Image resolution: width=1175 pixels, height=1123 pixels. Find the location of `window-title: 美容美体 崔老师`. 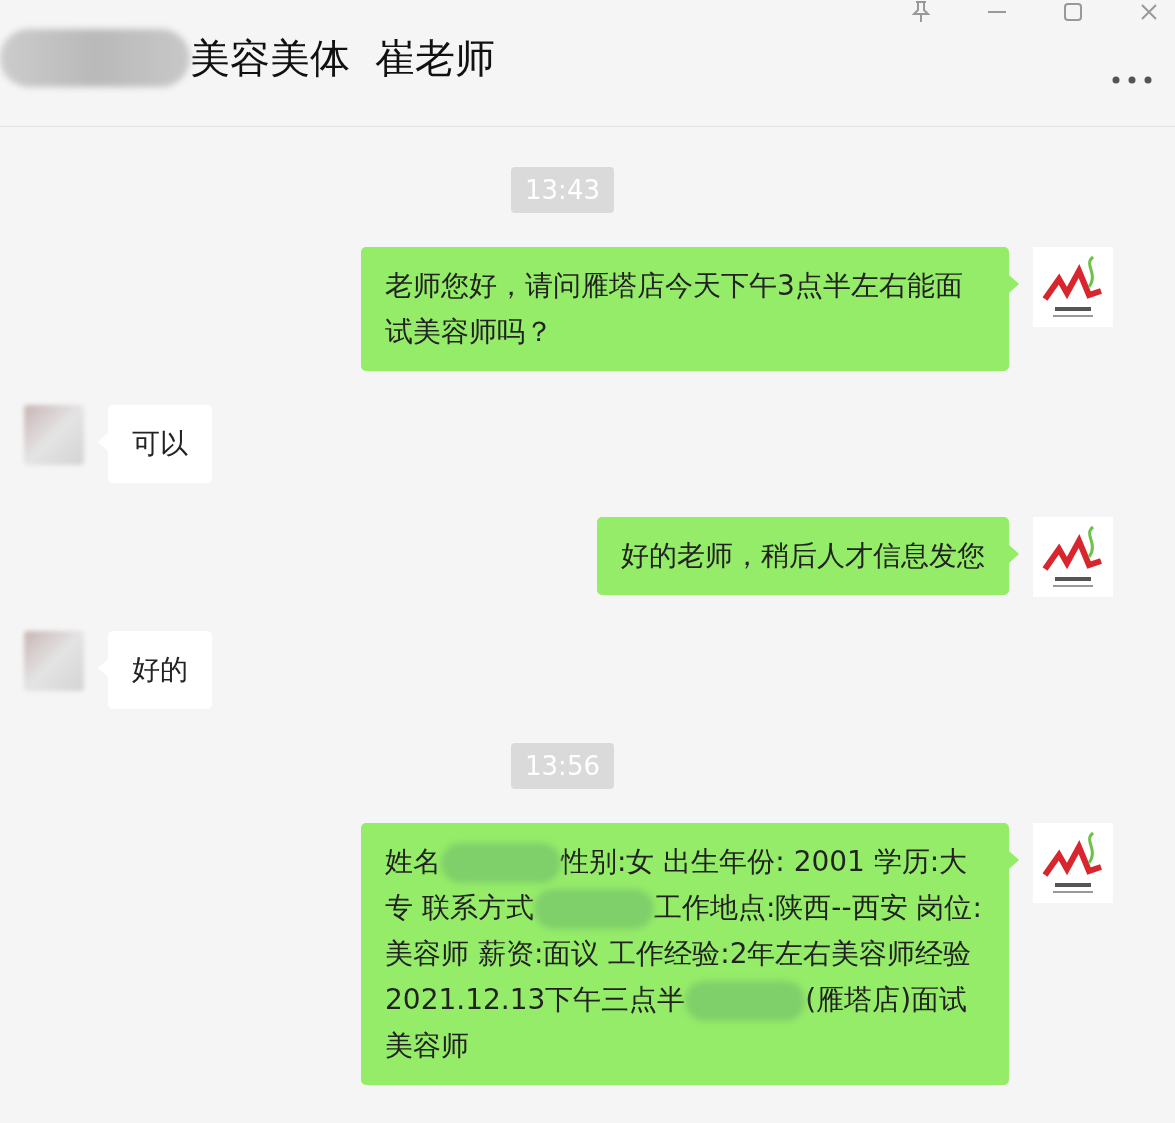

window-title: 美容美体 崔老师 is located at coordinates (343, 58).